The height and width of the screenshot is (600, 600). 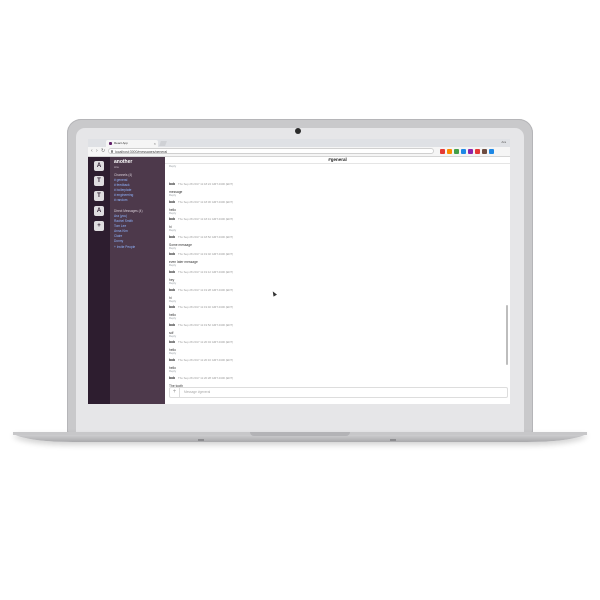 I want to click on lock-icon, so click(x=112, y=151).